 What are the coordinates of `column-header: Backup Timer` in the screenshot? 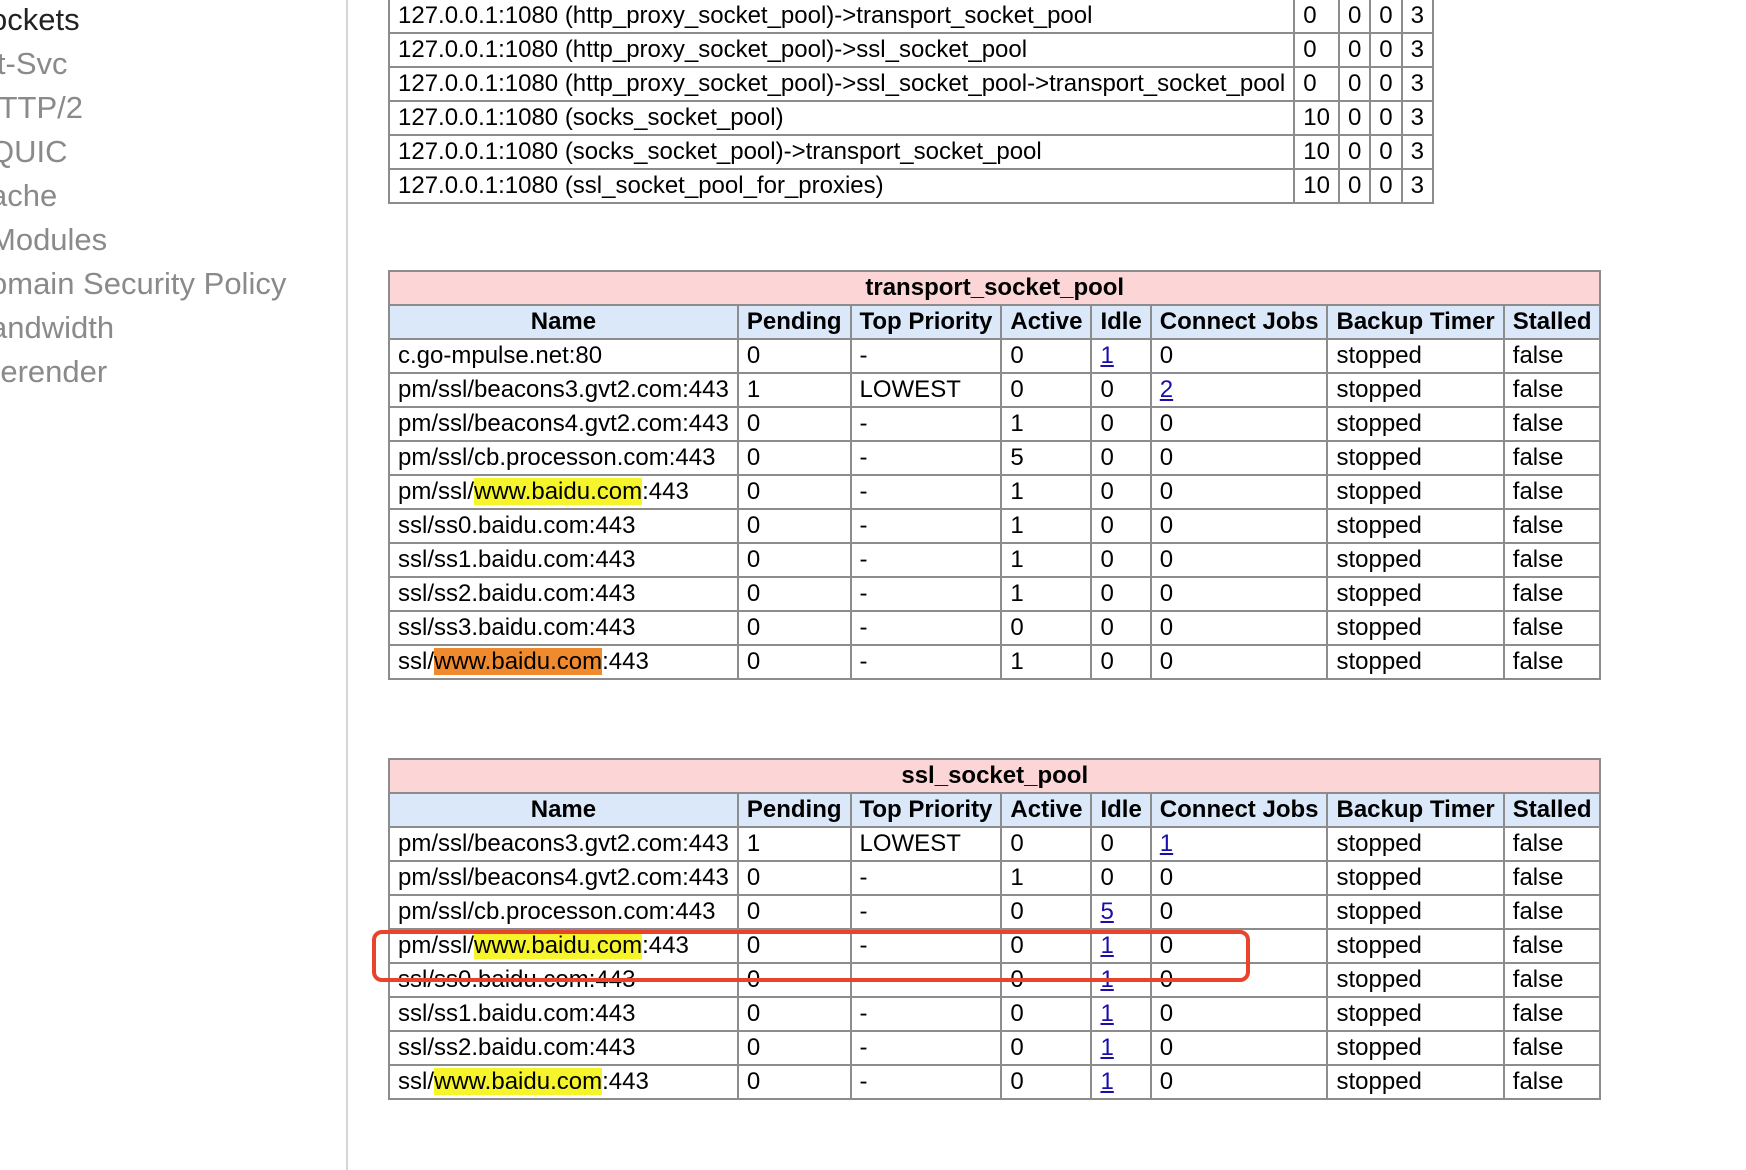 It's located at (1415, 322).